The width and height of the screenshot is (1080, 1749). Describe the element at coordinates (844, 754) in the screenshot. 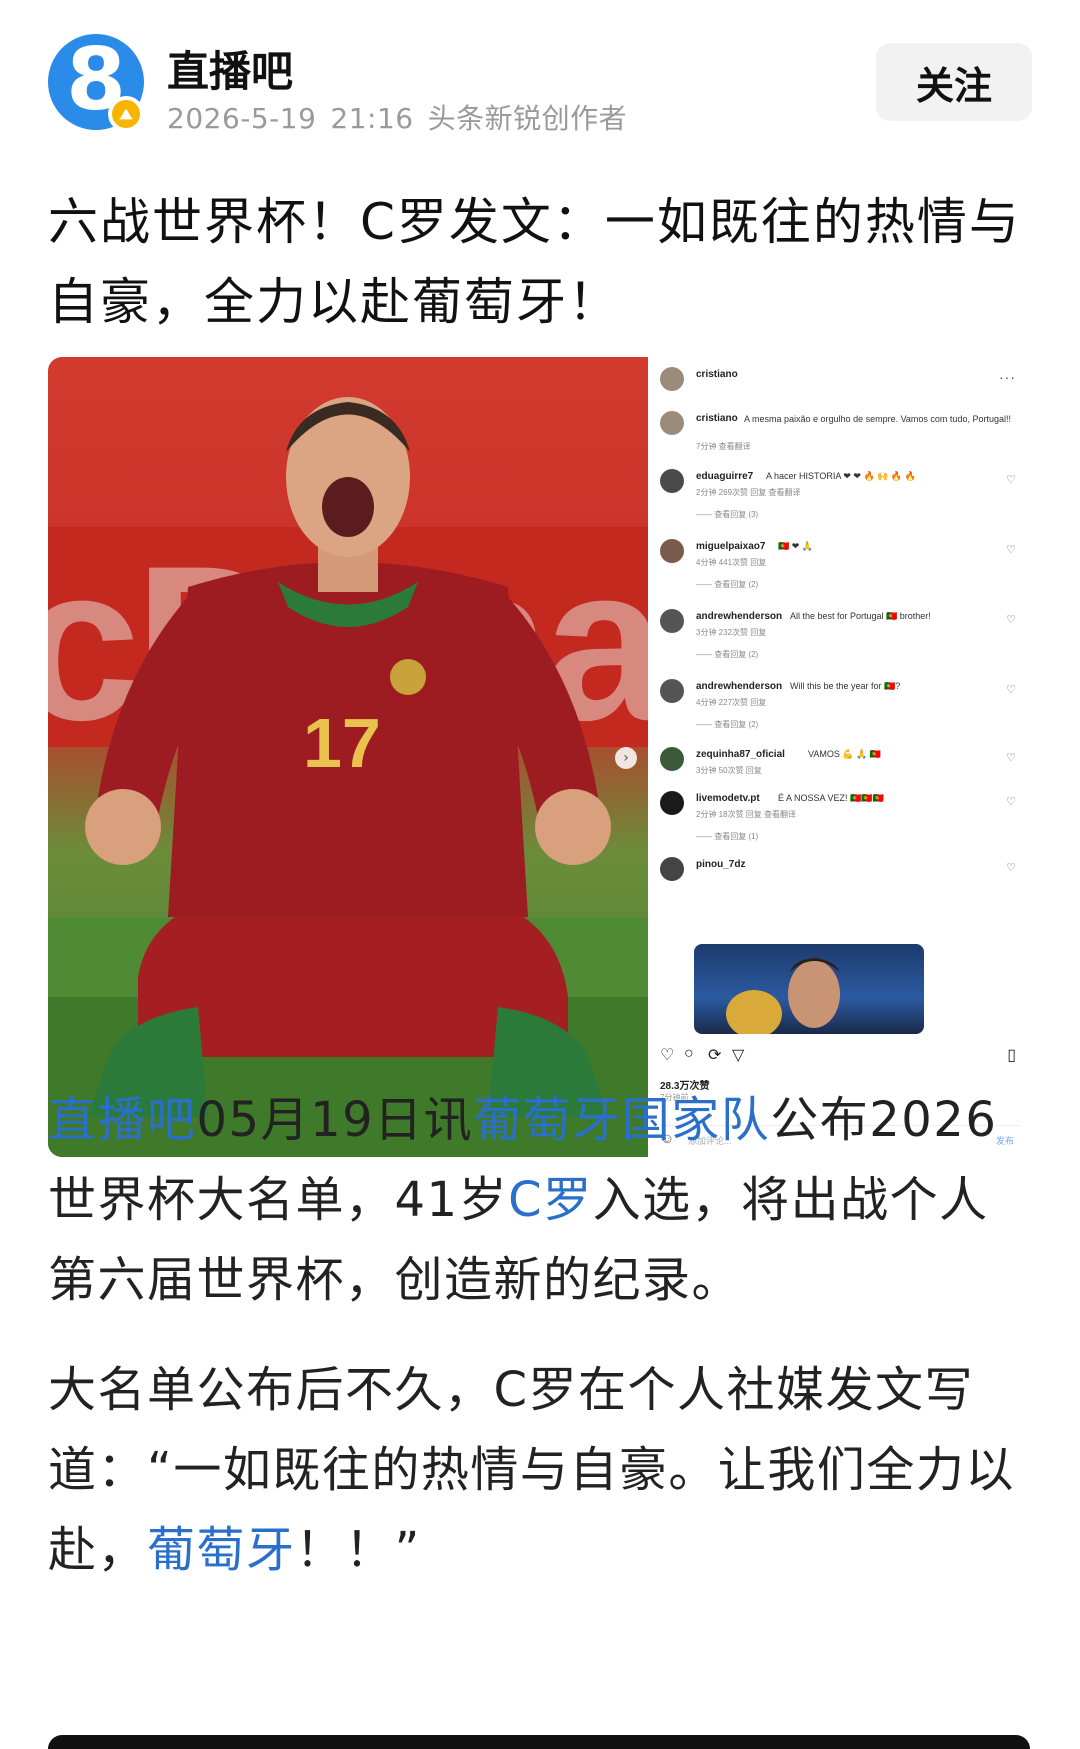

I see `ig-comment-text: VAMOS 💪 🙏 🇵🇹` at that location.